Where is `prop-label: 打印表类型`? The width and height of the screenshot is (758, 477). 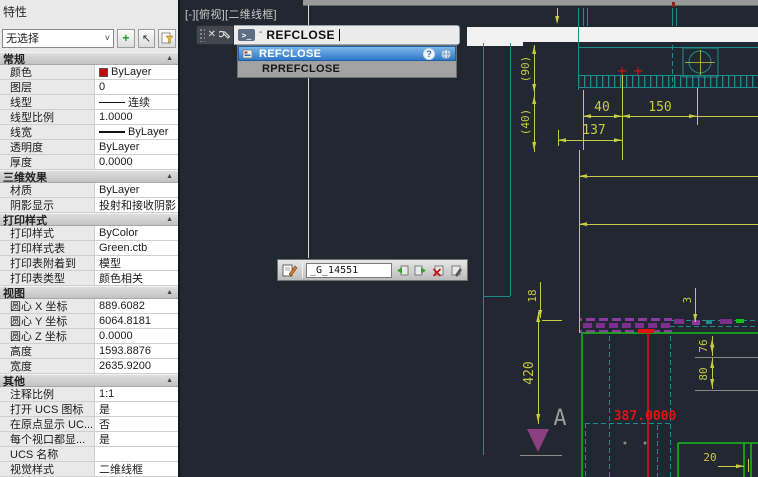 prop-label: 打印表类型 is located at coordinates (47, 278).